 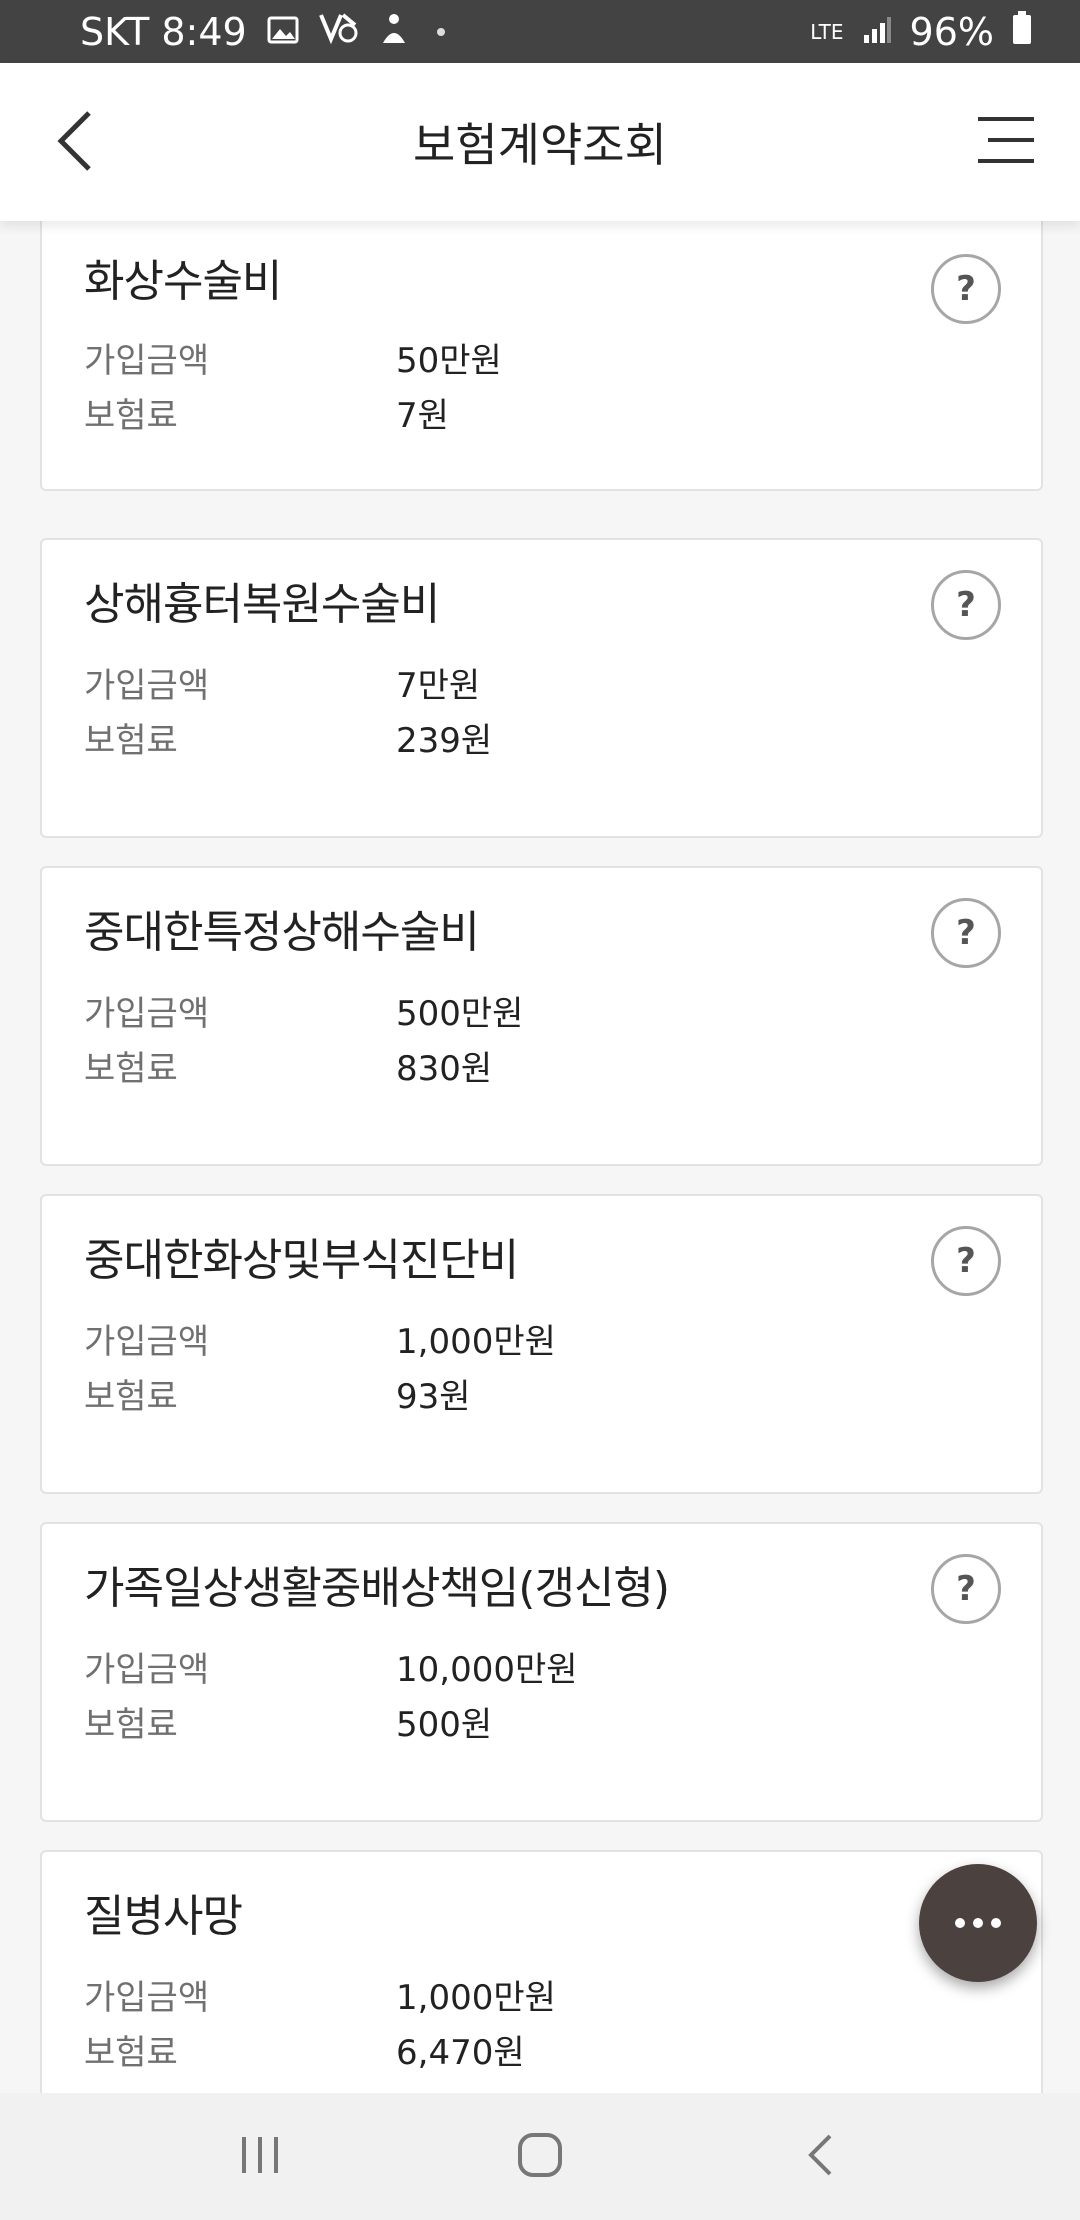 I want to click on amount-row: 가입금액 10,000만원, so click(x=331, y=1666).